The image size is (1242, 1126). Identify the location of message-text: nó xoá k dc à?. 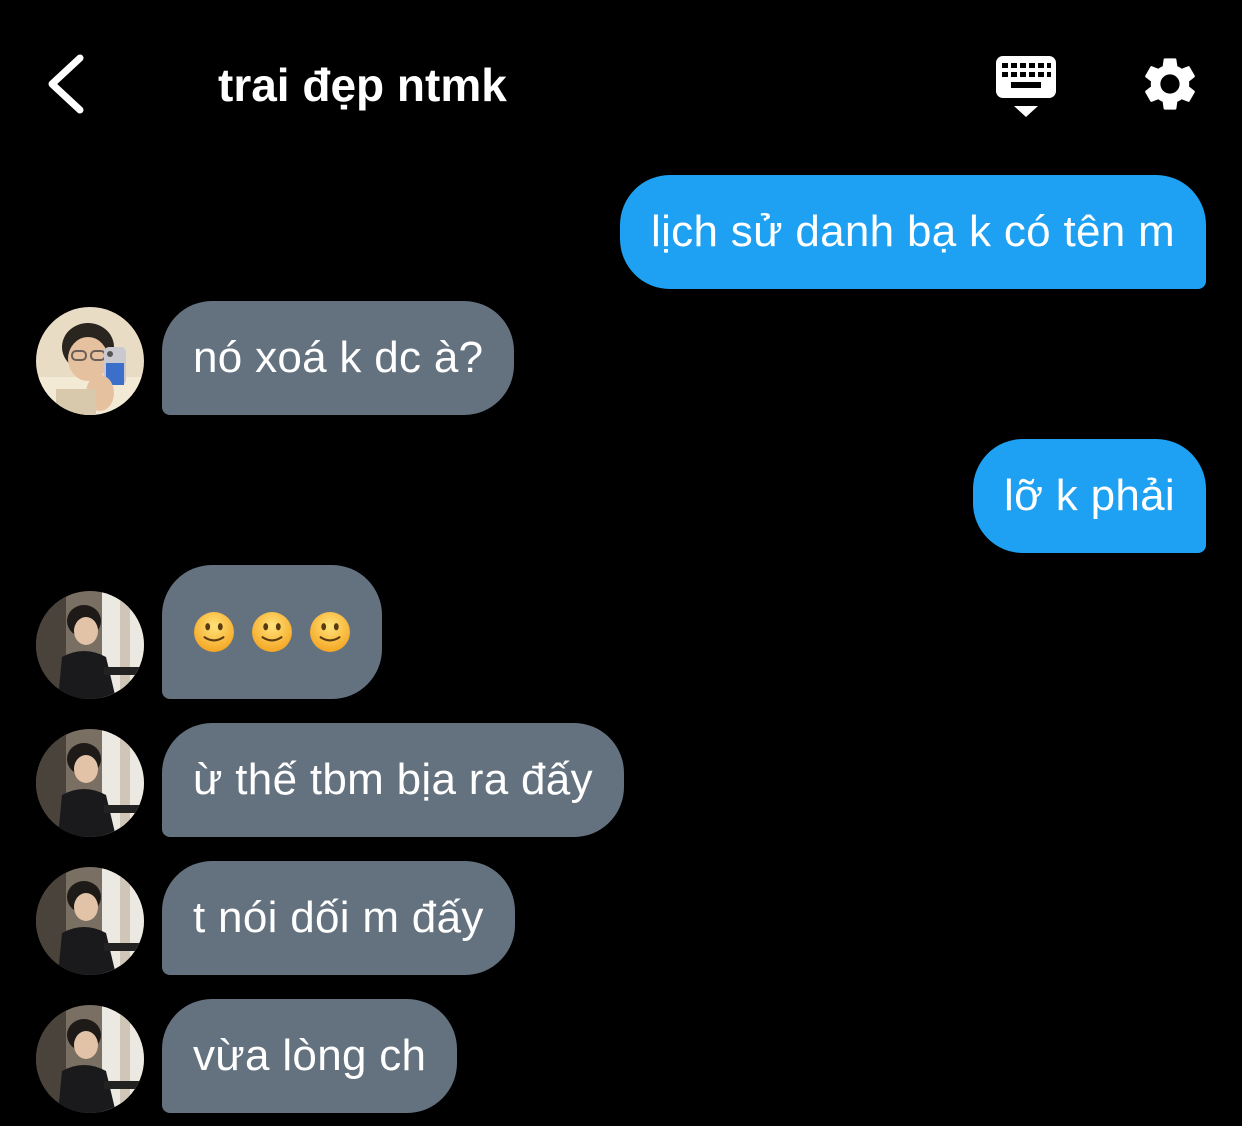
(338, 357).